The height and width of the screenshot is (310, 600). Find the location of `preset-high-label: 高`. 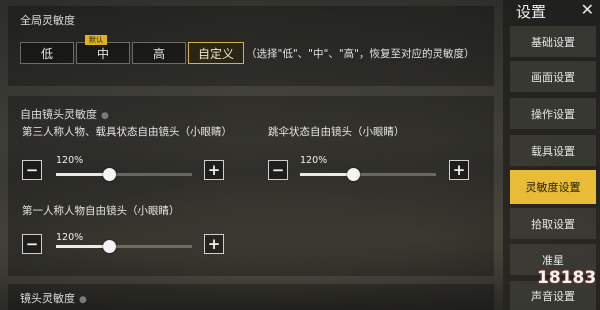

preset-high-label: 高 is located at coordinates (158, 53).